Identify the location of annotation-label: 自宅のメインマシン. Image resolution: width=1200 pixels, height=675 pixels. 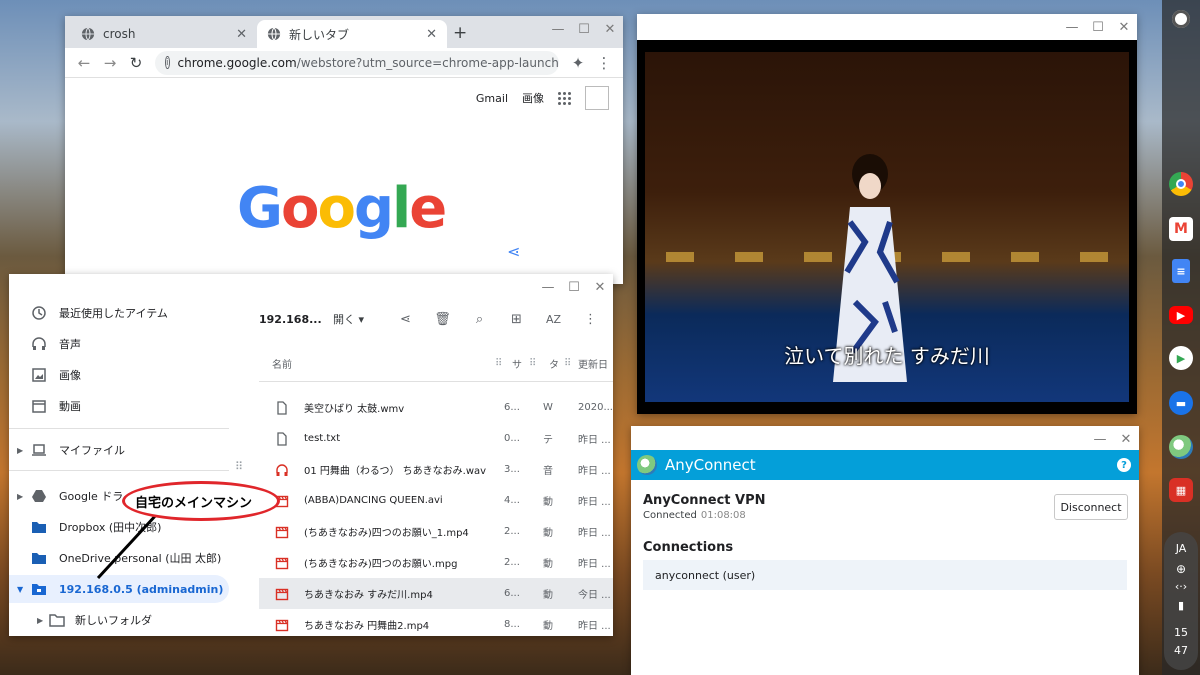
(194, 503).